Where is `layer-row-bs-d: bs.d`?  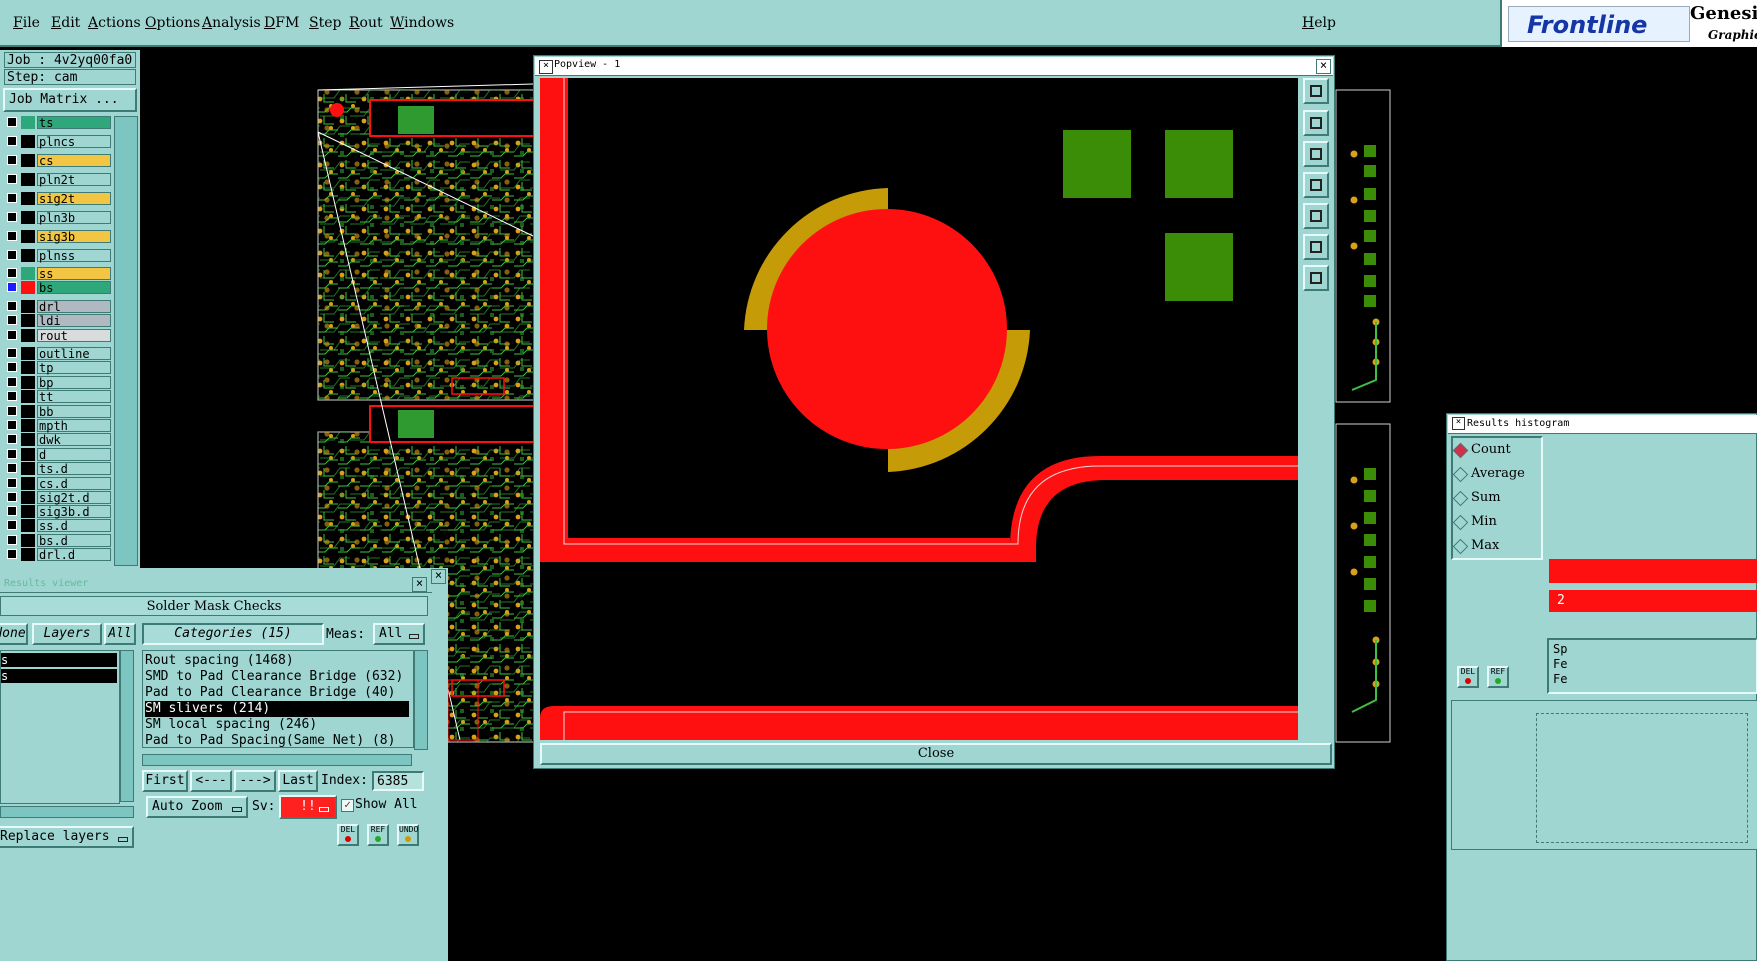 layer-row-bs-d: bs.d is located at coordinates (58, 541).